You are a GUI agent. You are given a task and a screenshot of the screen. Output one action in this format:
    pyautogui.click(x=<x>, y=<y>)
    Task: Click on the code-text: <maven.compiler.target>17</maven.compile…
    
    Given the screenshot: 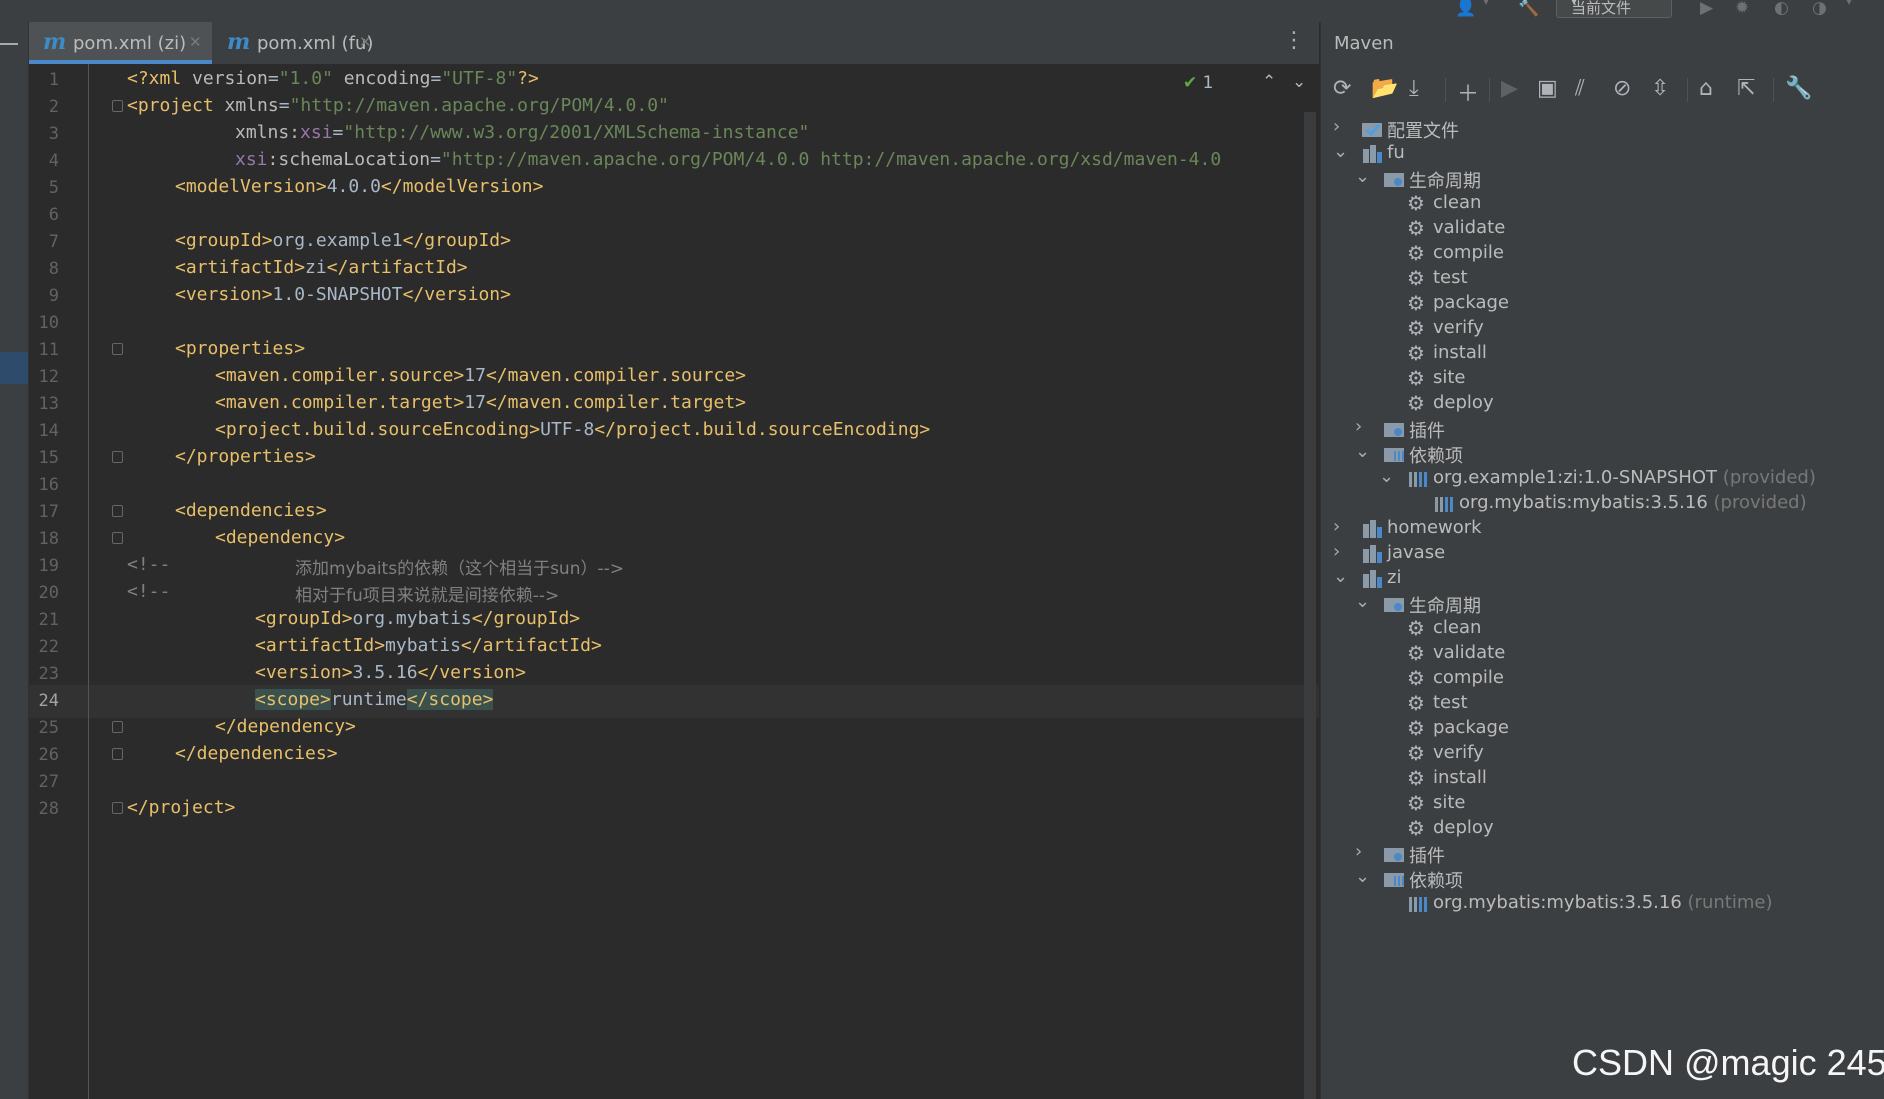 What is the action you would take?
    pyautogui.click(x=480, y=402)
    